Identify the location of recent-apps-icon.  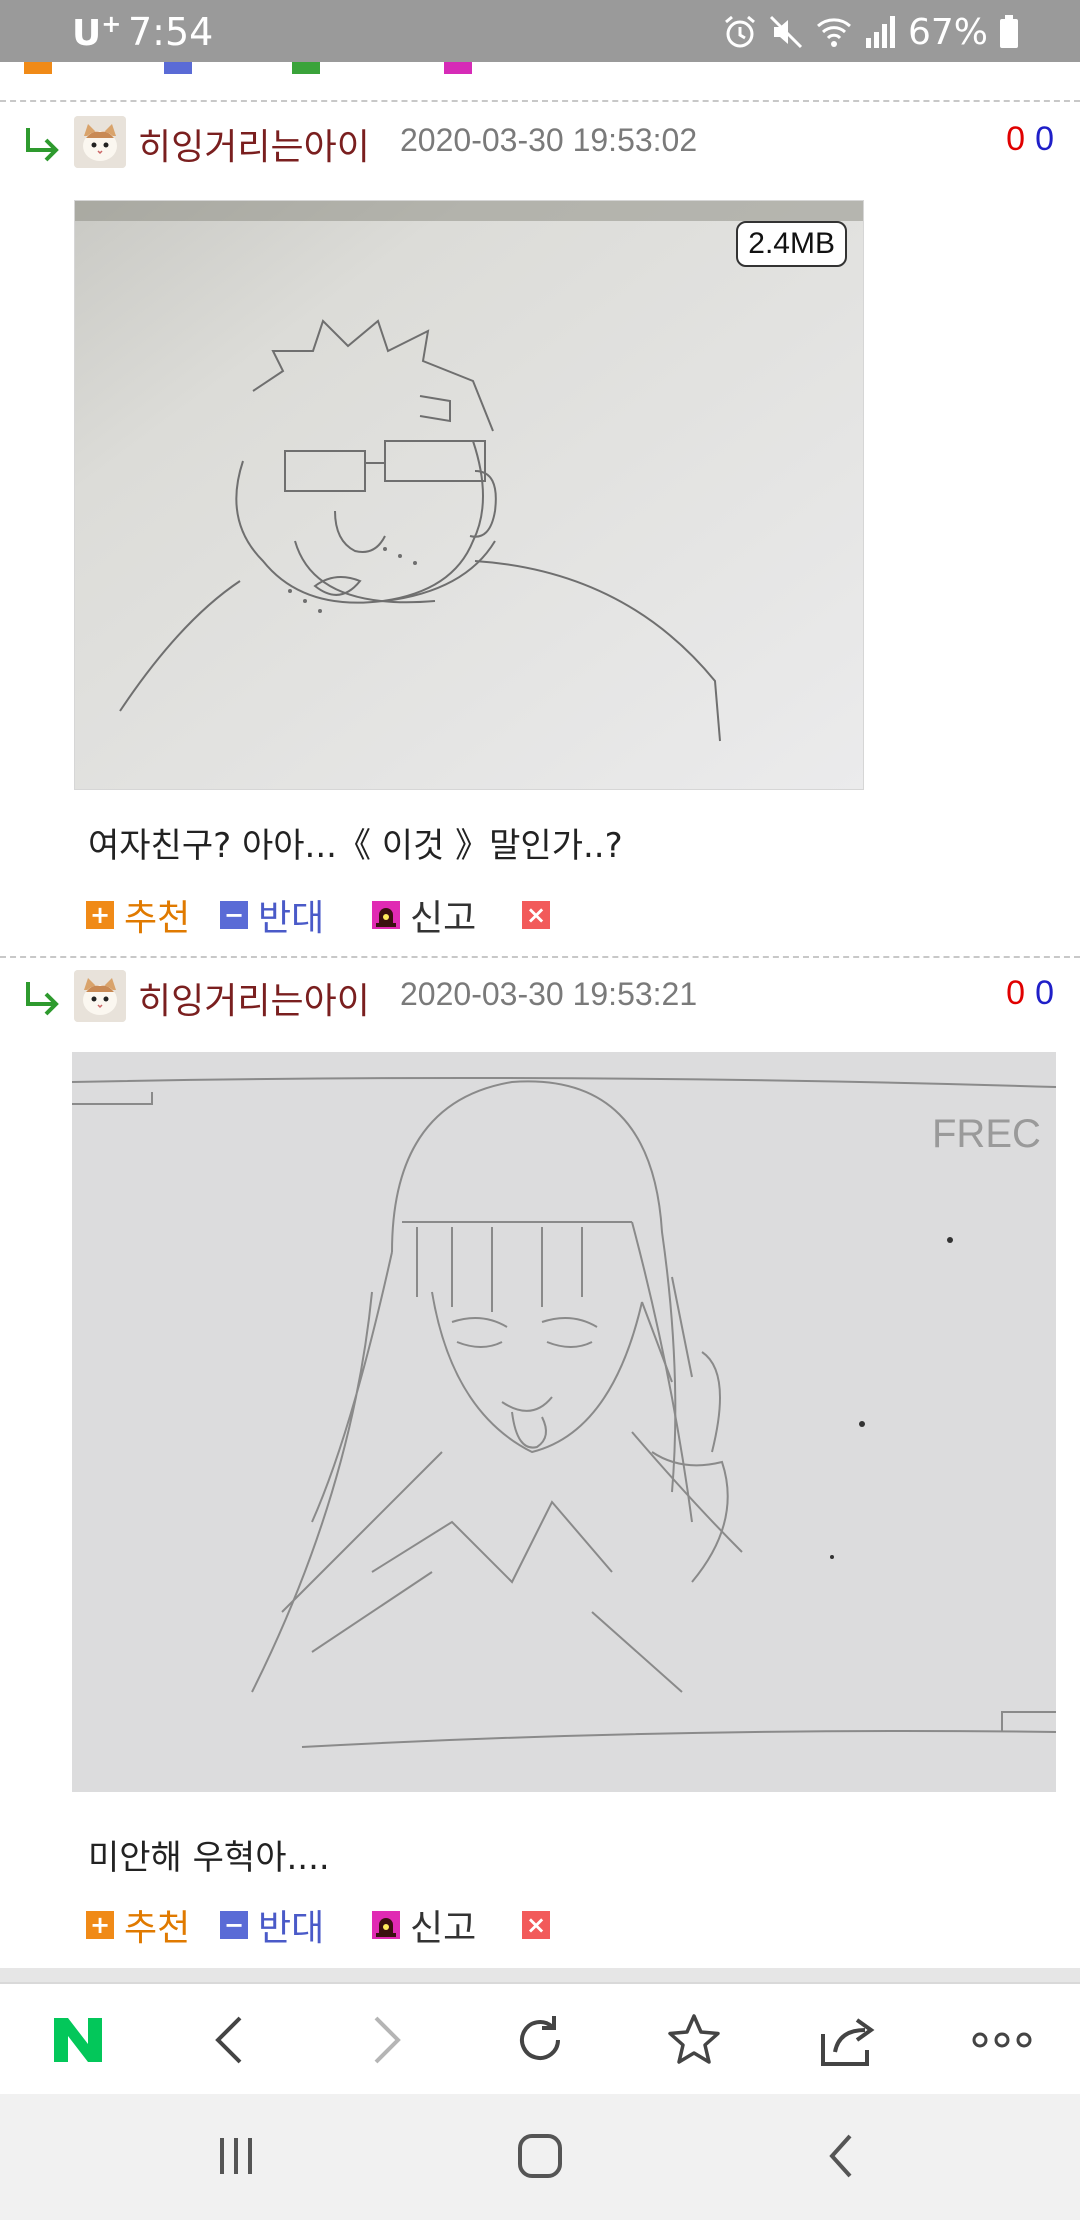
(236, 2156).